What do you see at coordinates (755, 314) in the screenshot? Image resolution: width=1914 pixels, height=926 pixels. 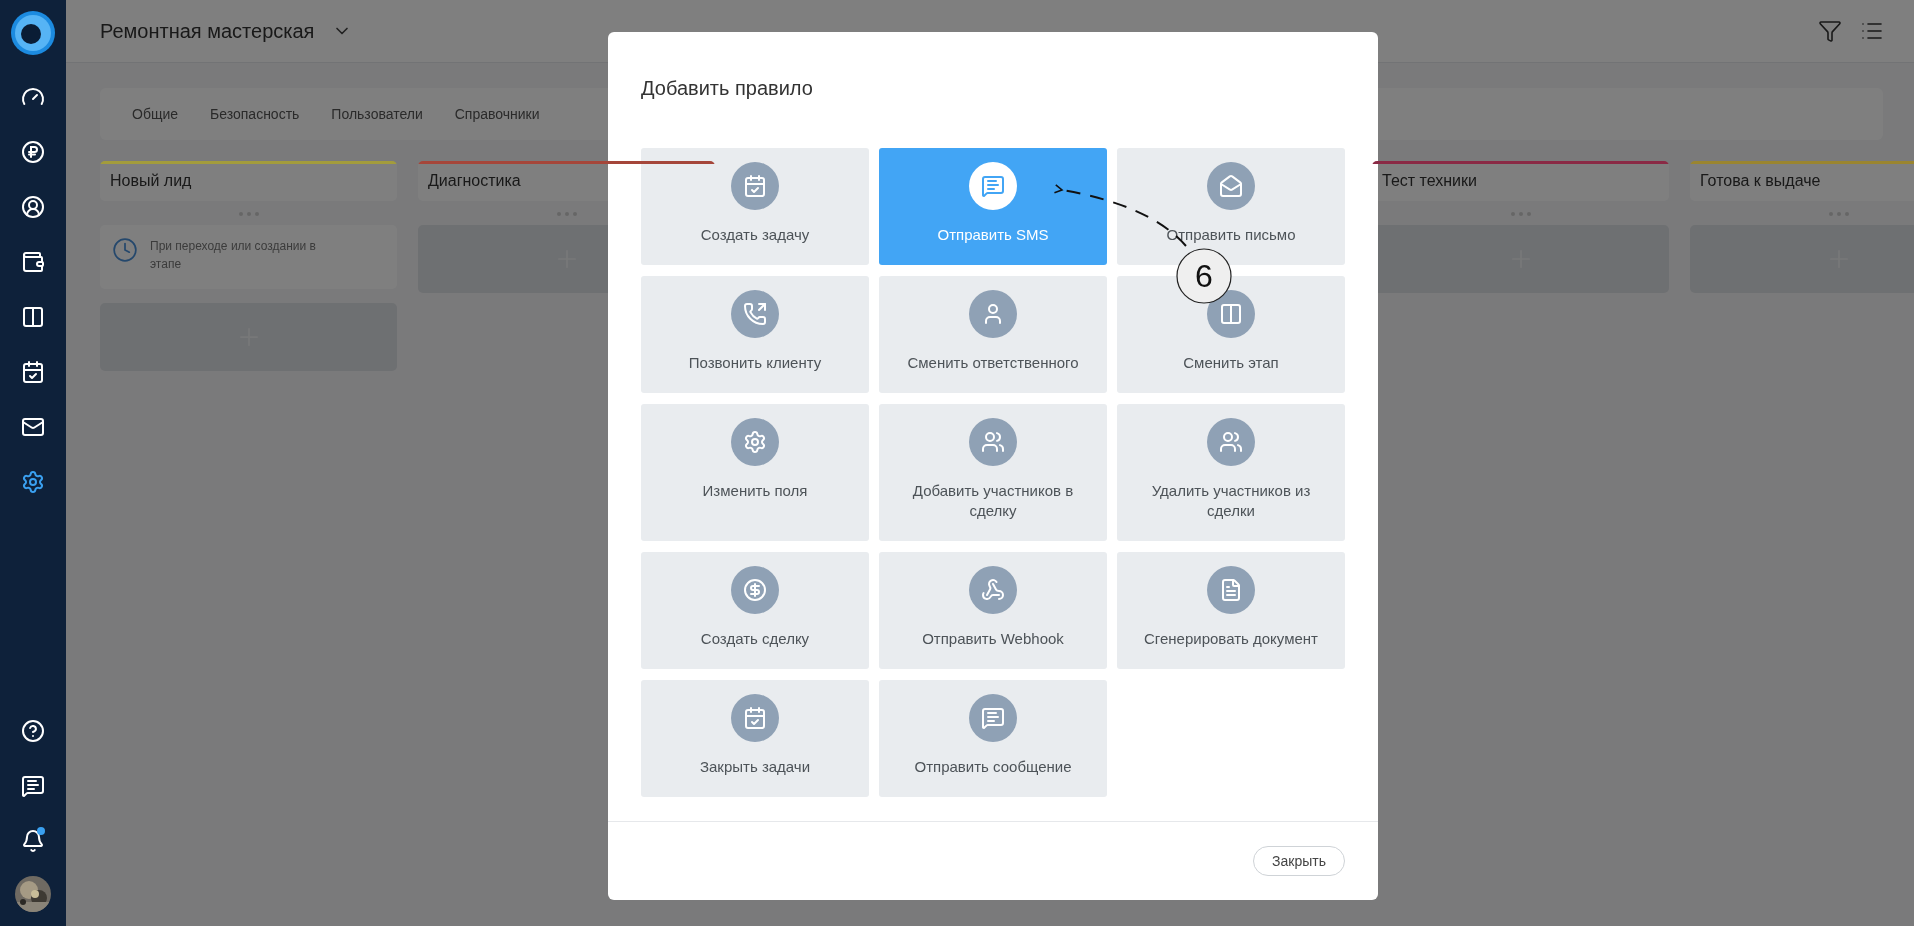 I see `phone-icon` at bounding box center [755, 314].